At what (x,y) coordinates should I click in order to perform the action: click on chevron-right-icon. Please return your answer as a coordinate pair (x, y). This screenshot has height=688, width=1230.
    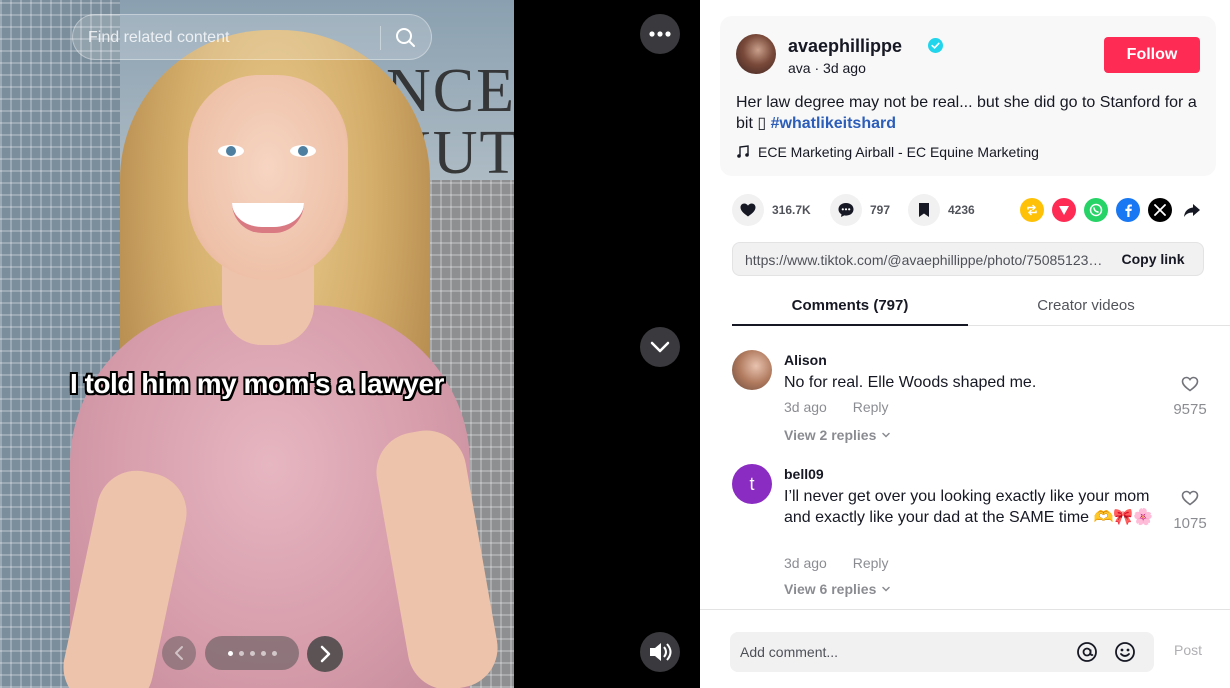
    Looking at the image, I should click on (325, 654).